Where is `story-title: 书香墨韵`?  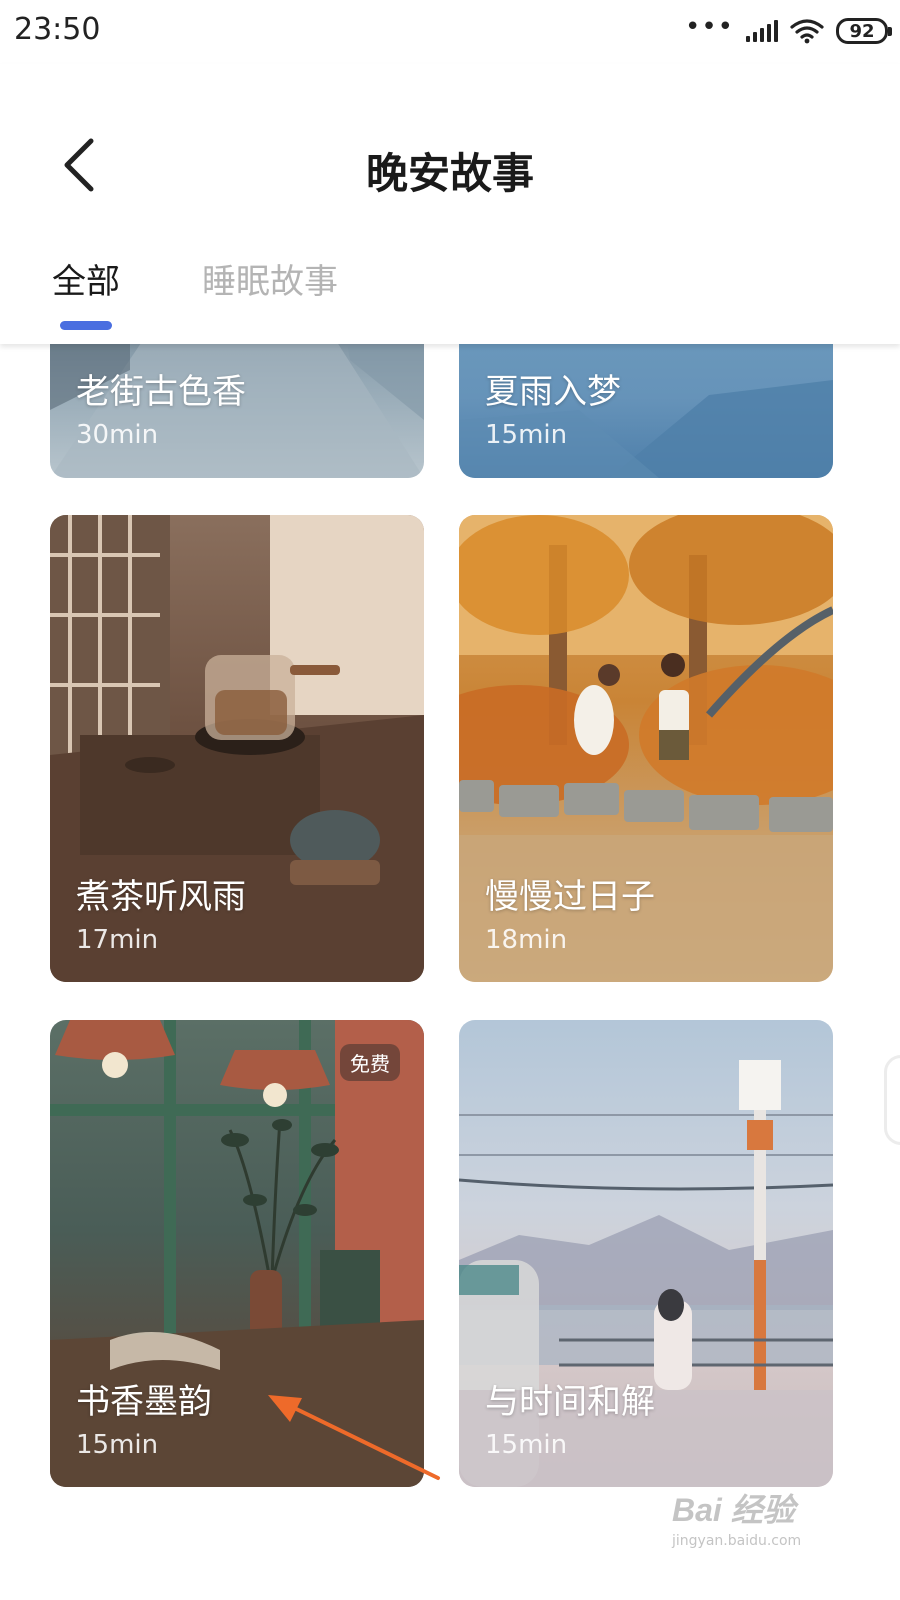 story-title: 书香墨韵 is located at coordinates (144, 1402).